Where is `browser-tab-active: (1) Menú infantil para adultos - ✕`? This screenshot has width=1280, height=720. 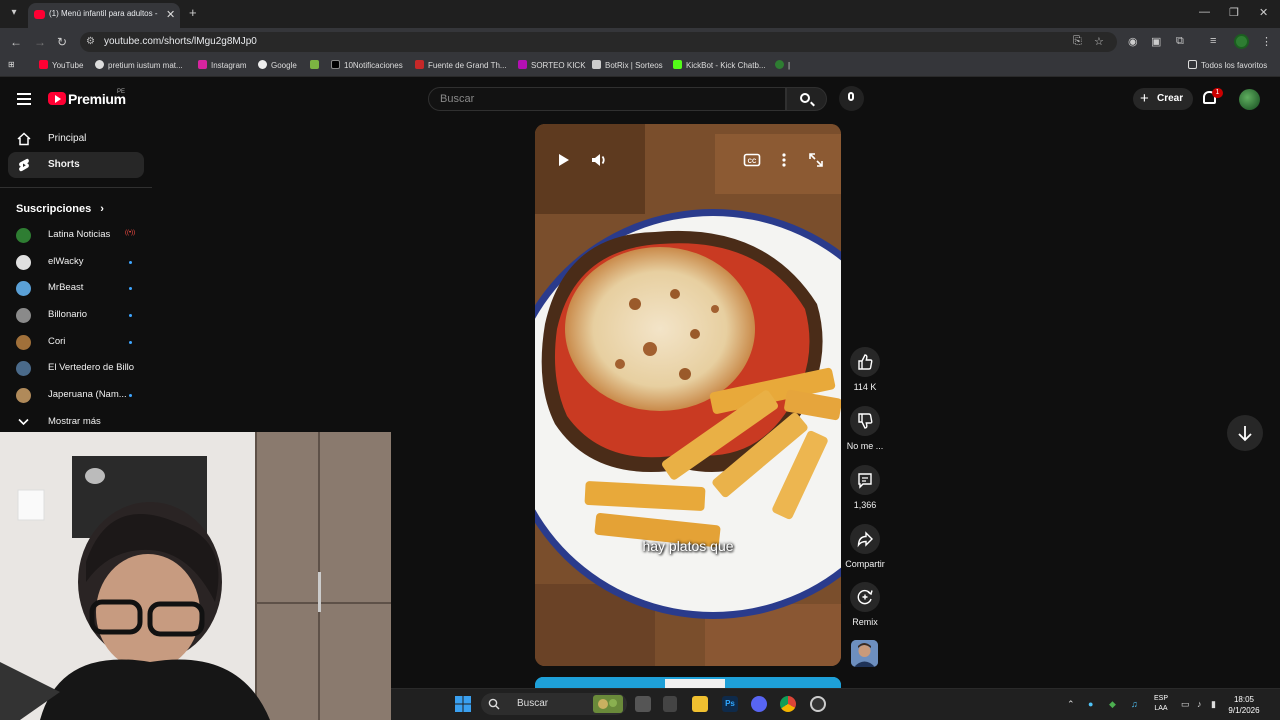
browser-tab-active: (1) Menú infantil para adultos - ✕ is located at coordinates (104, 15).